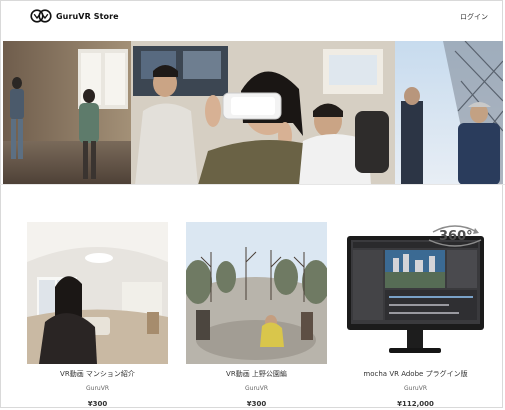  I want to click on product-card: VR動画 マンション紹介 GuruVR ¥300, so click(97, 315).